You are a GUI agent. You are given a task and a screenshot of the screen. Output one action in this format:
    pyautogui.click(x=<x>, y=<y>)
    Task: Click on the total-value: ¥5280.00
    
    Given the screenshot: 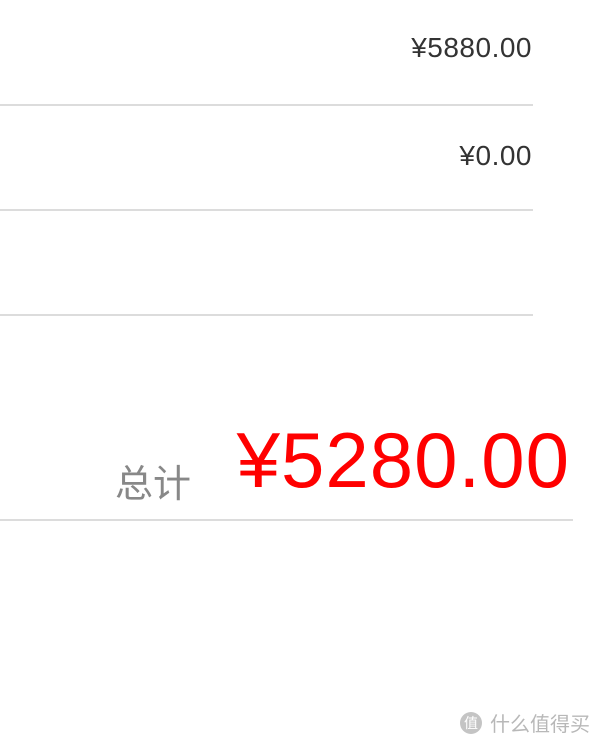 What is the action you would take?
    pyautogui.click(x=403, y=460)
    